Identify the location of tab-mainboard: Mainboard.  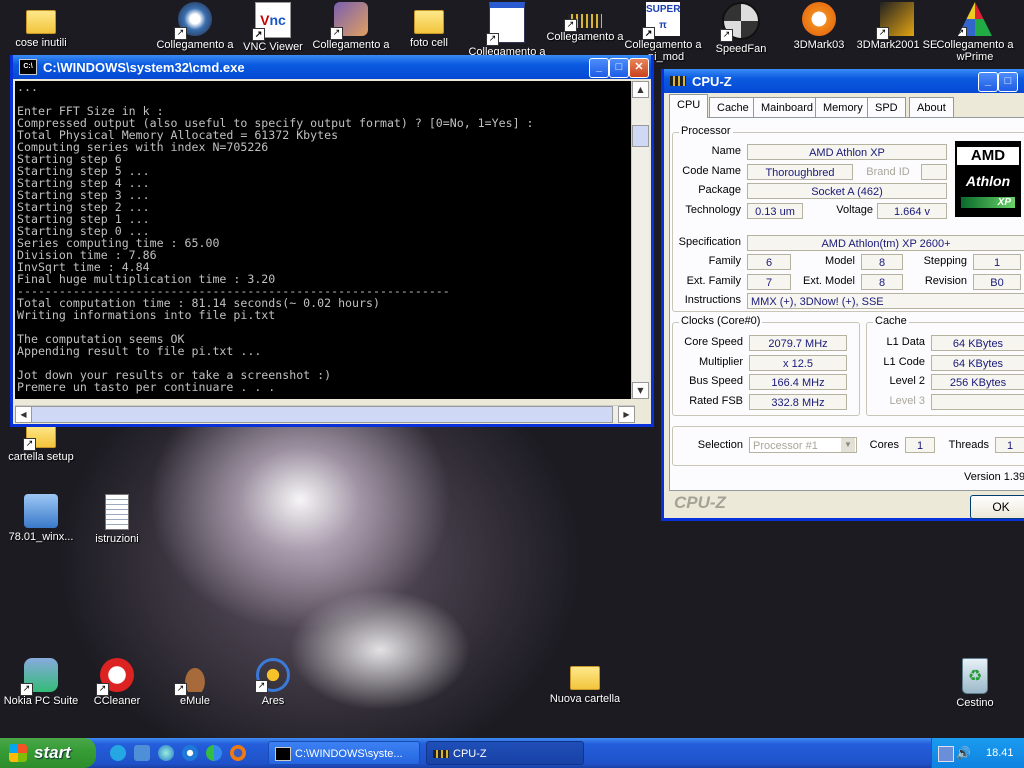
(787, 107).